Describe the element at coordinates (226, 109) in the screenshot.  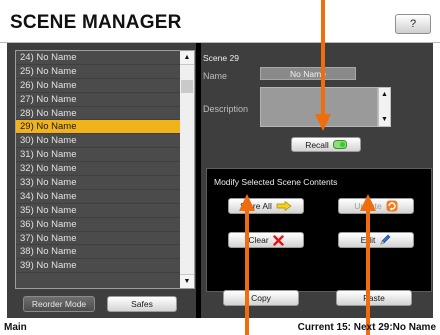
I see `description-label: Description` at that location.